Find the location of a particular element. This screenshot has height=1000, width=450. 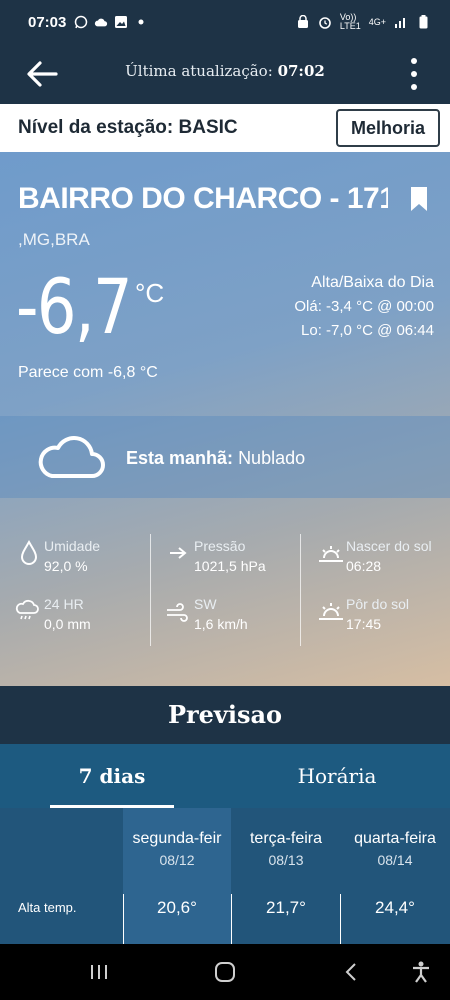

hilo-title: Alta/Baixa do Dia is located at coordinates (372, 282).